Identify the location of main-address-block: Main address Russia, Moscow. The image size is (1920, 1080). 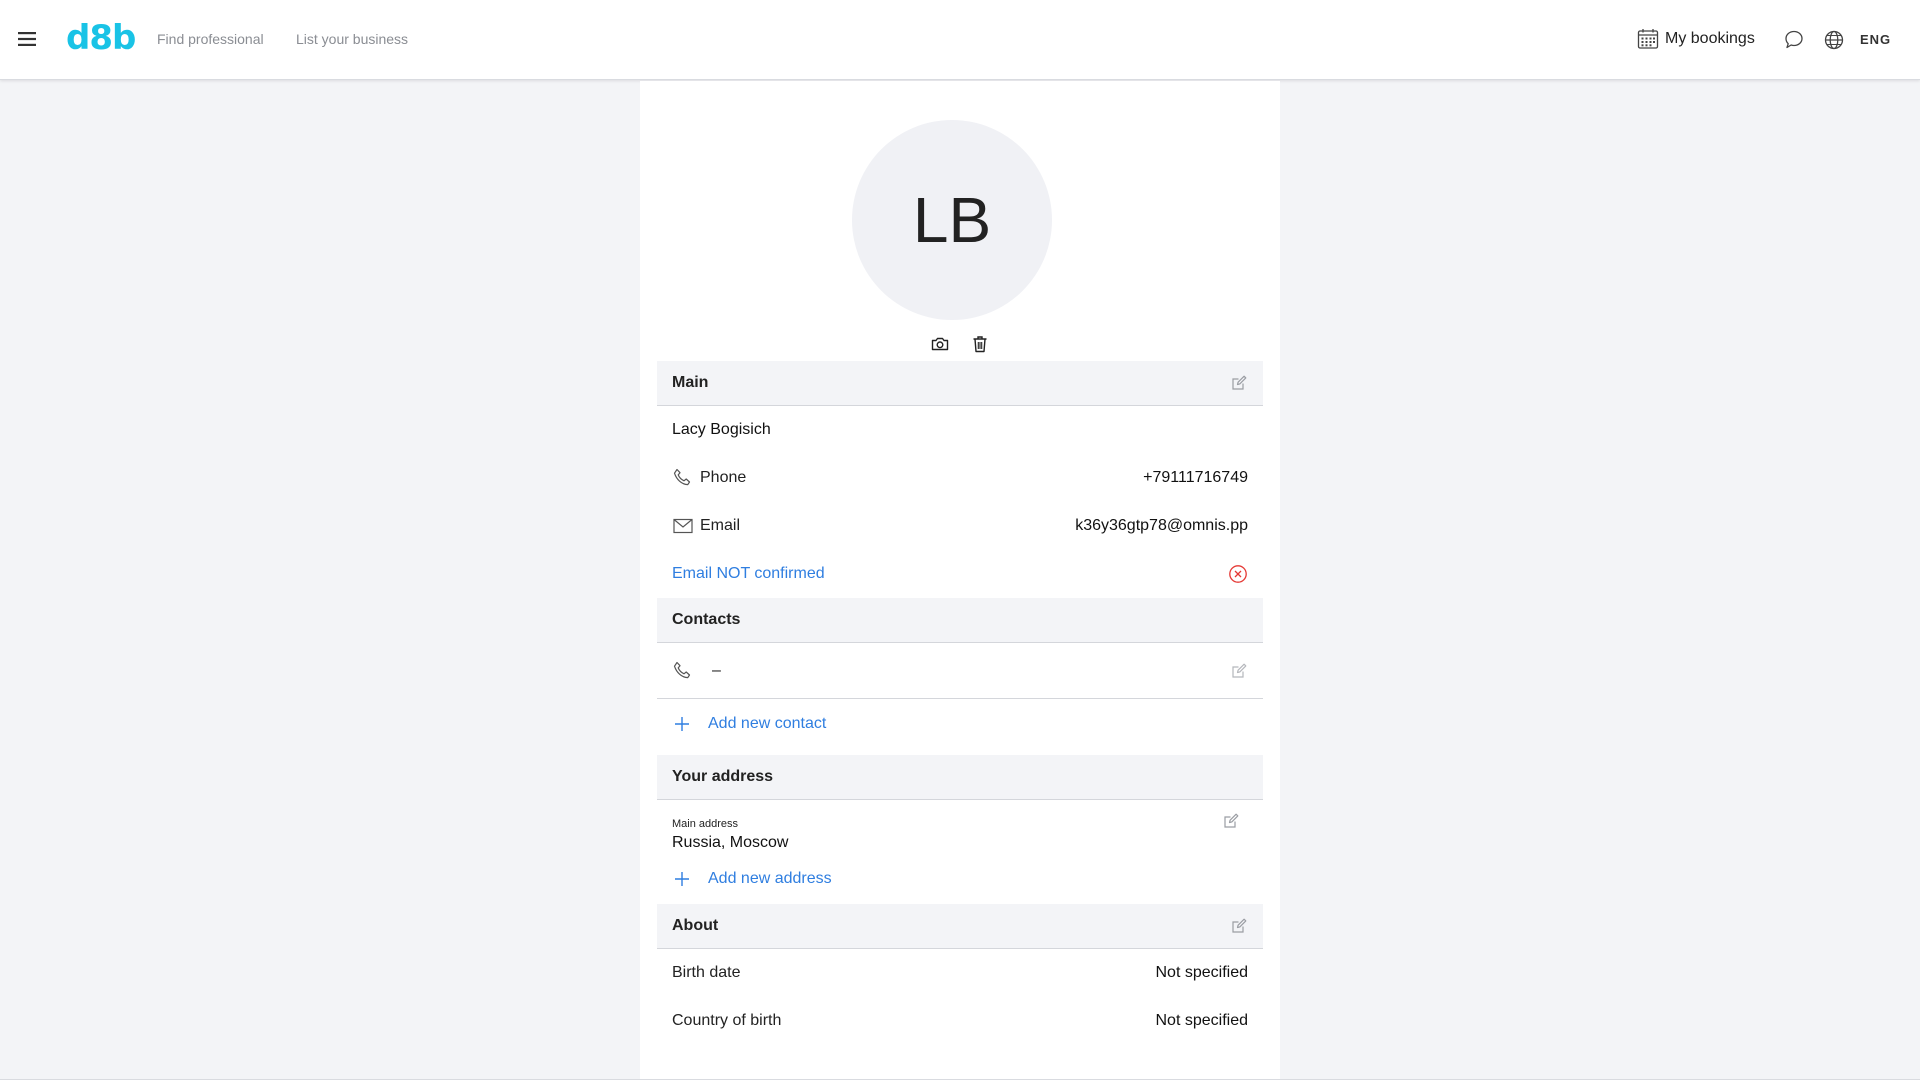
(960, 830).